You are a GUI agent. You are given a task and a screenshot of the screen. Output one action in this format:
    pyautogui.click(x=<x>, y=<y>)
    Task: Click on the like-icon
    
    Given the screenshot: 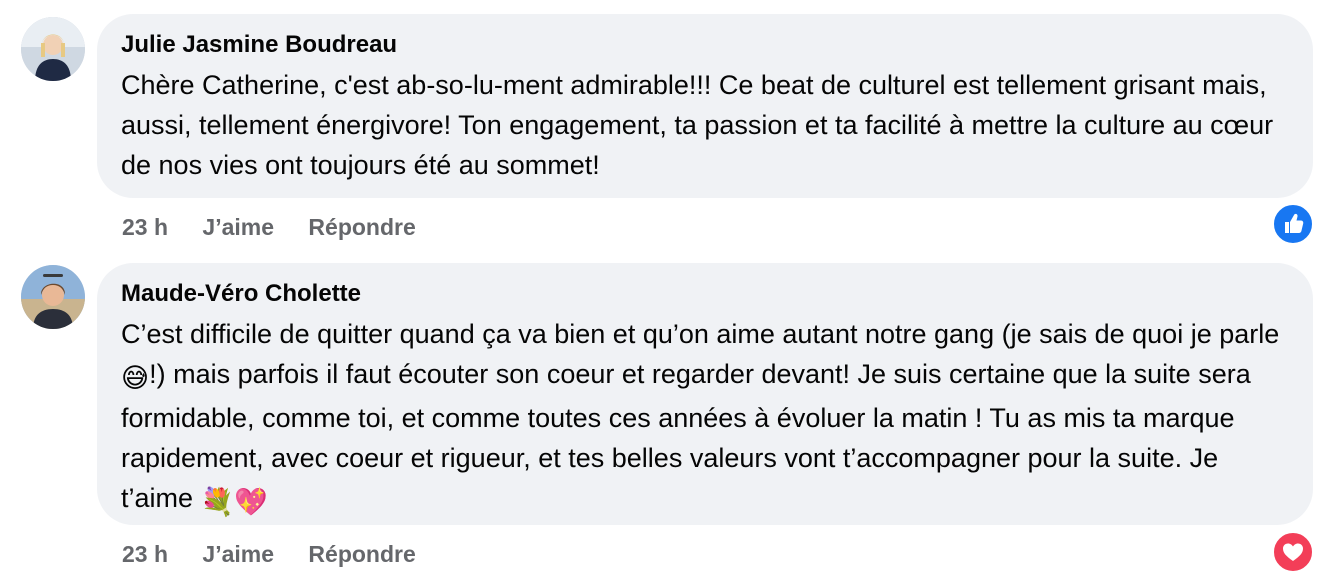 What is the action you would take?
    pyautogui.click(x=1293, y=224)
    